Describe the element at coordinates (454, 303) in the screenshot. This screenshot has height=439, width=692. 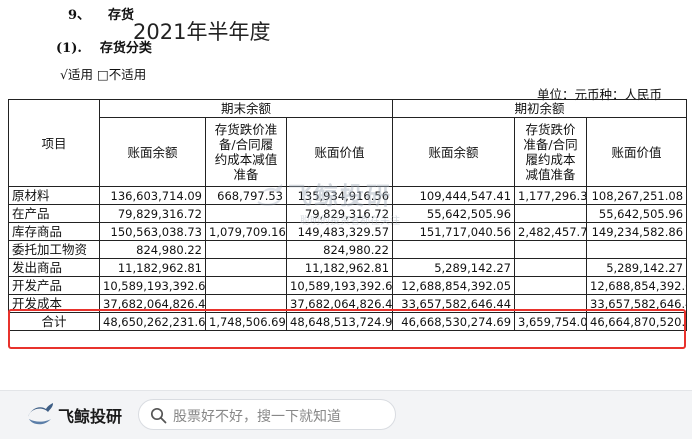
I see `begin-balance-cell: 33,657,582,646.44` at that location.